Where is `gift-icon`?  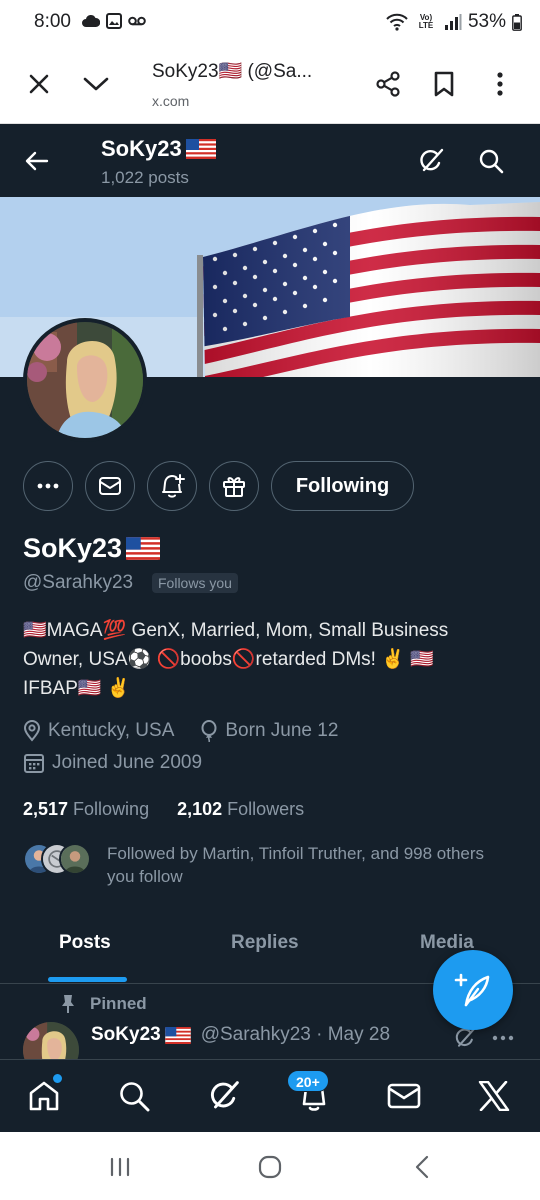 gift-icon is located at coordinates (234, 487).